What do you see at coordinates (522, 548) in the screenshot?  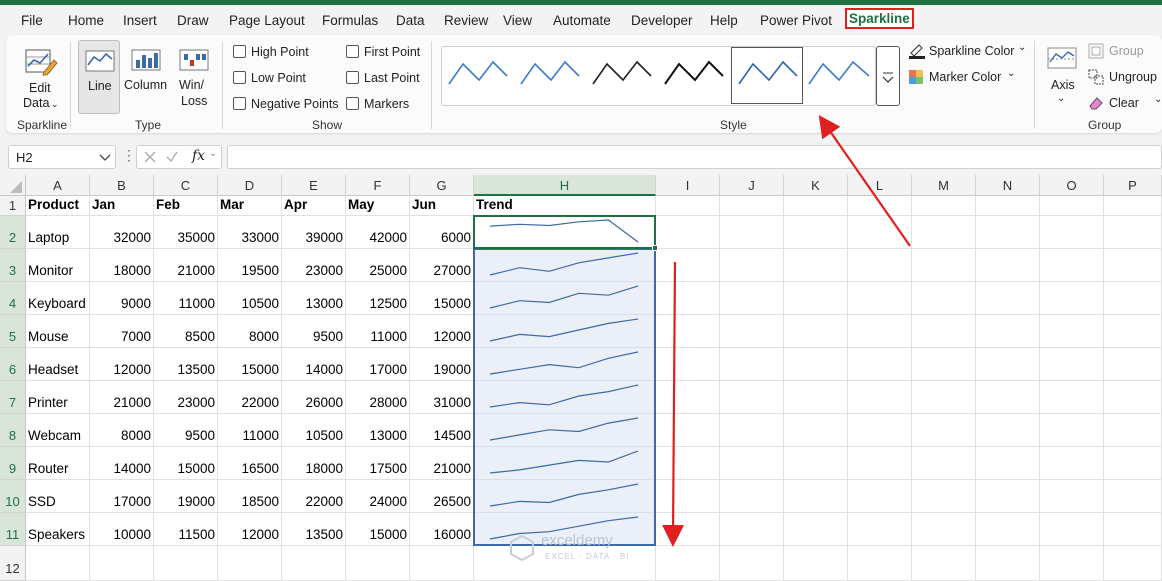 I see `exceldemy-logo-icon` at bounding box center [522, 548].